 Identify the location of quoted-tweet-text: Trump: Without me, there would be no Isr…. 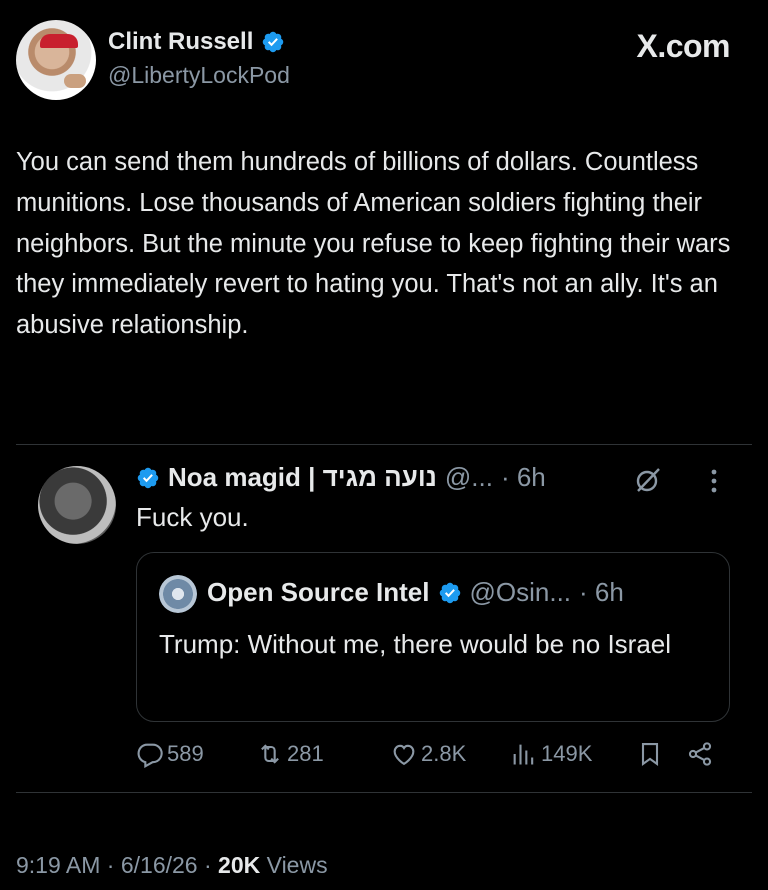
(415, 644).